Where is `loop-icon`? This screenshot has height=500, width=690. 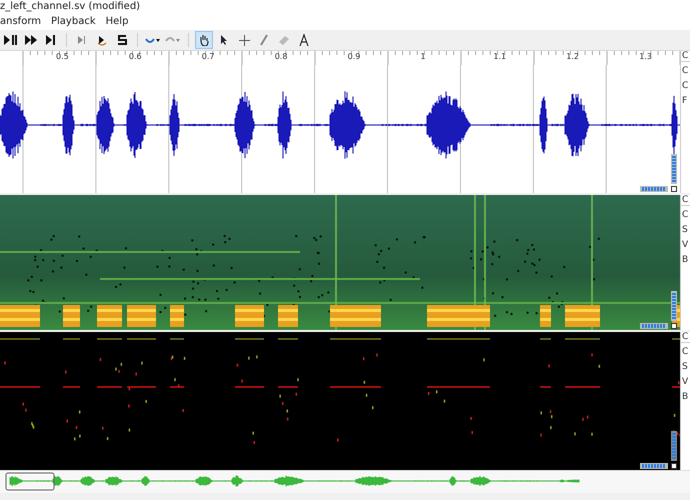 loop-icon is located at coordinates (102, 40).